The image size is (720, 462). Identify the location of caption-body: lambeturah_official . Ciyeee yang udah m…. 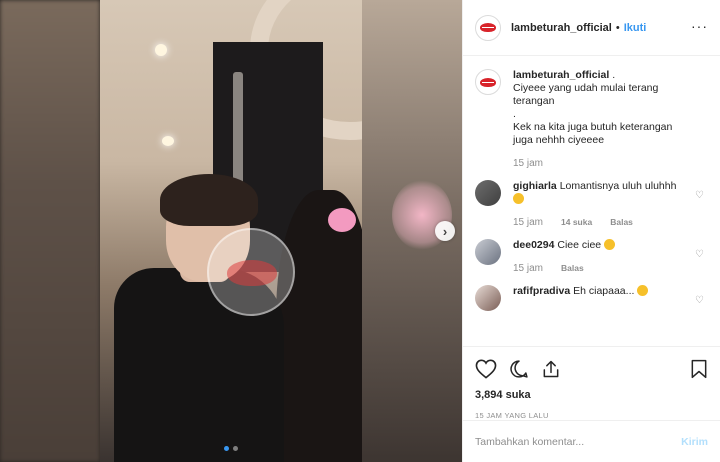
(600, 119).